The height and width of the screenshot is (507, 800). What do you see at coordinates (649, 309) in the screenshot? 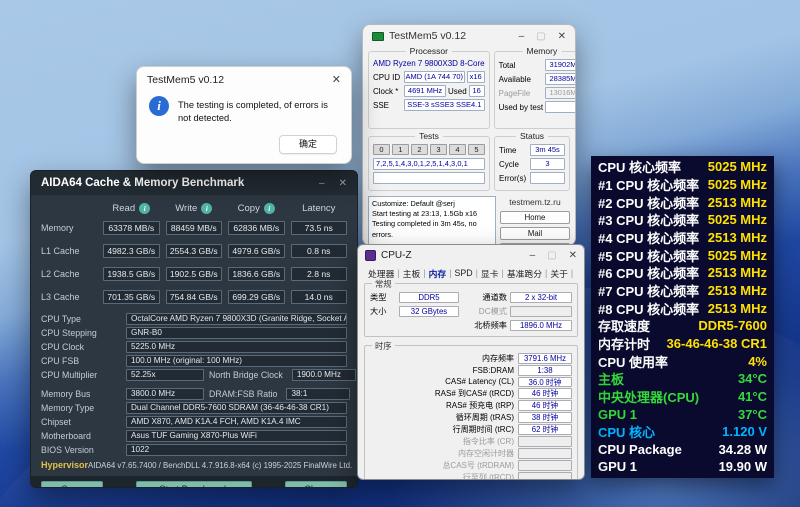
I see `monitor-row-label: #8 CPU 核心频率` at bounding box center [649, 309].